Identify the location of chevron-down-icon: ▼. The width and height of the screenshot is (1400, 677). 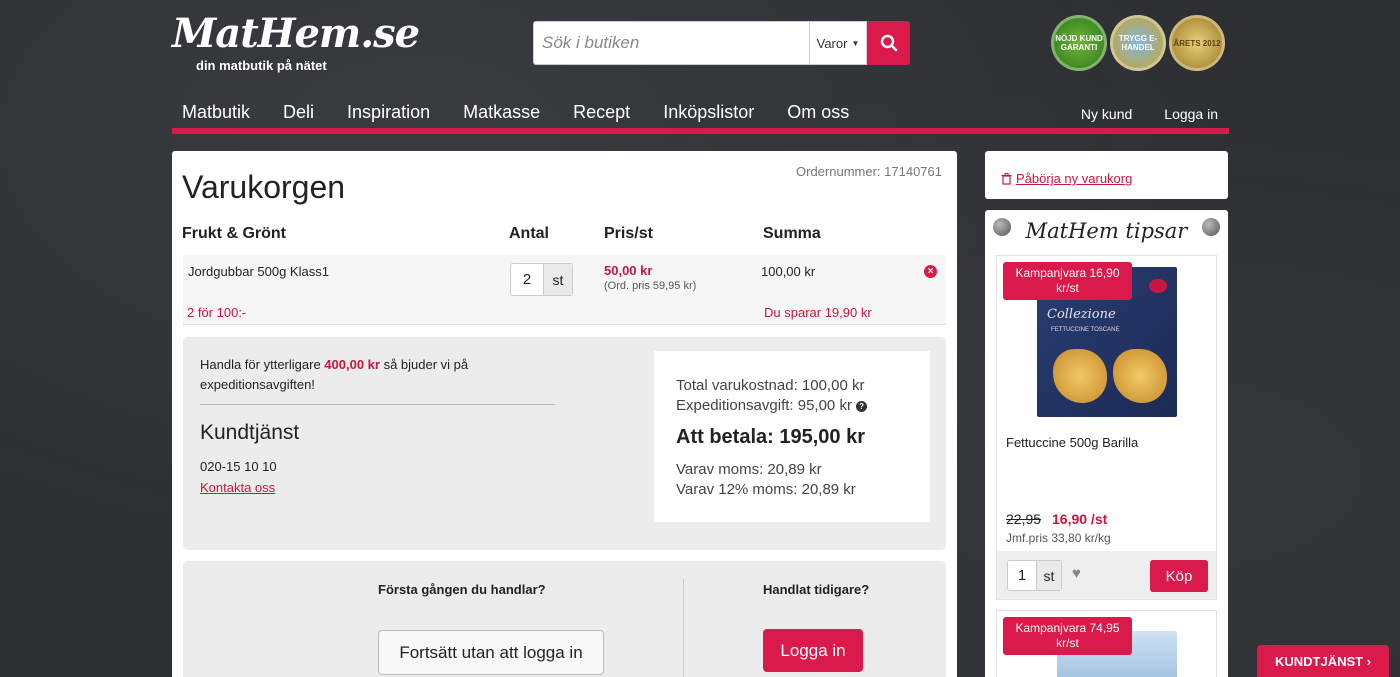
(855, 43).